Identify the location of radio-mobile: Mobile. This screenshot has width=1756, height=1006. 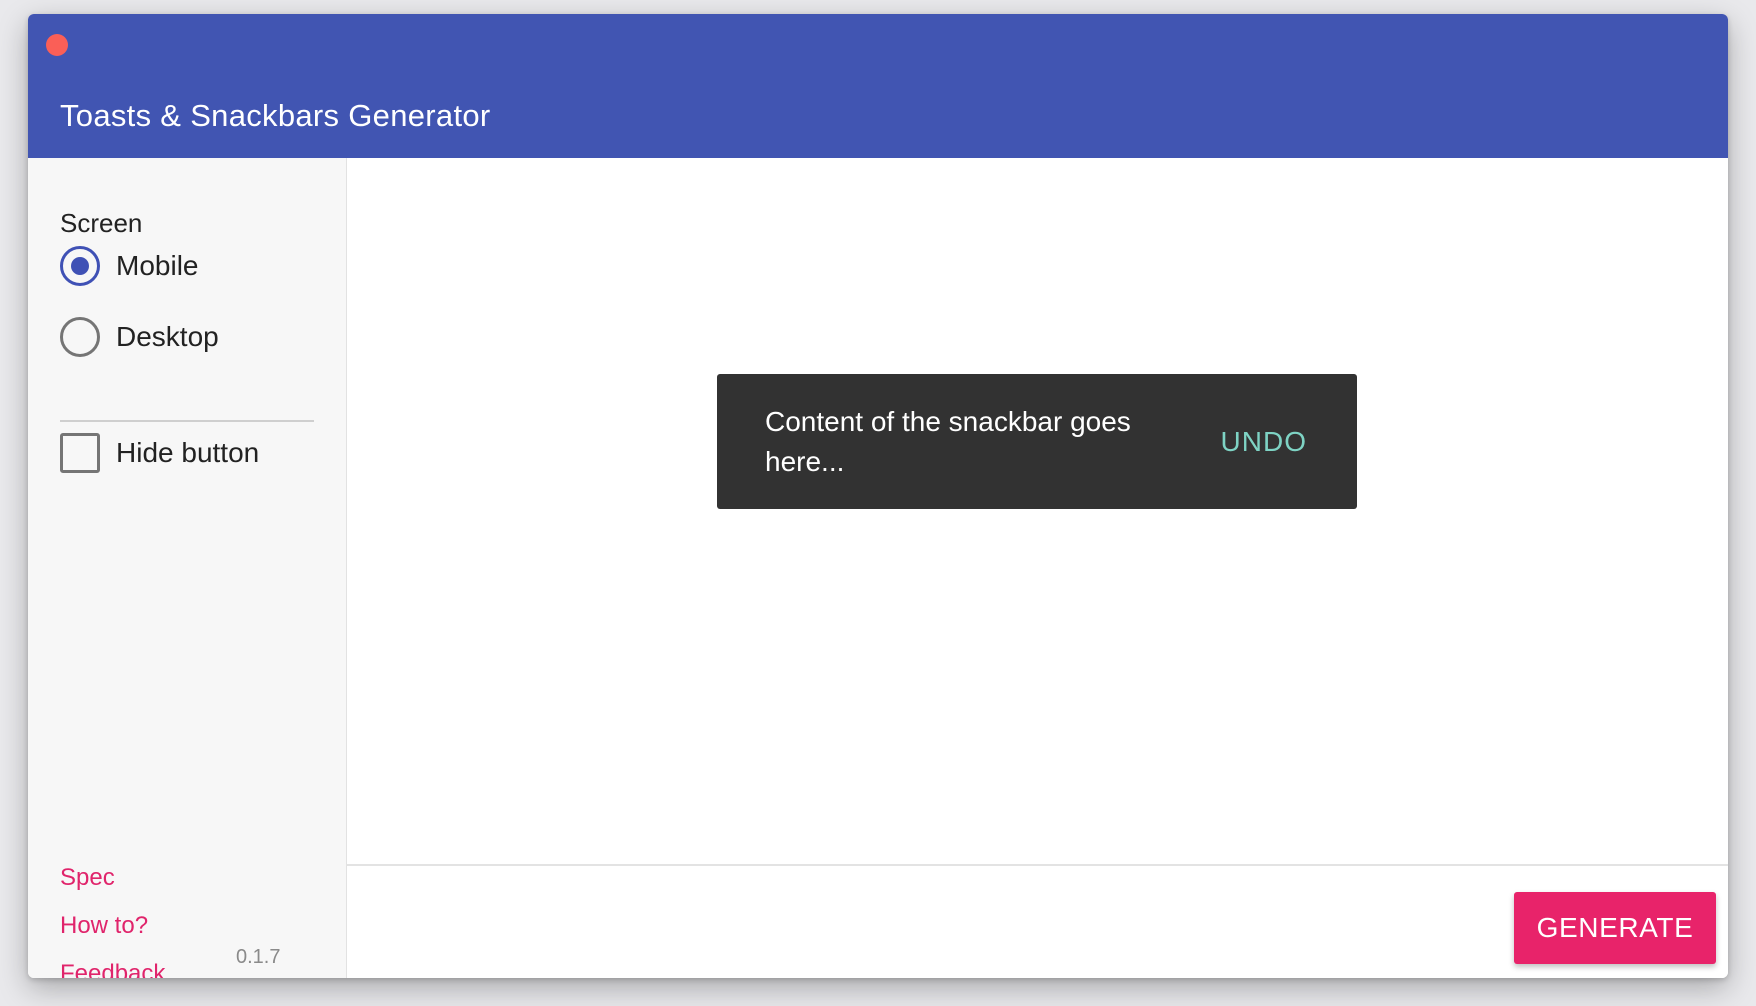
(129, 266).